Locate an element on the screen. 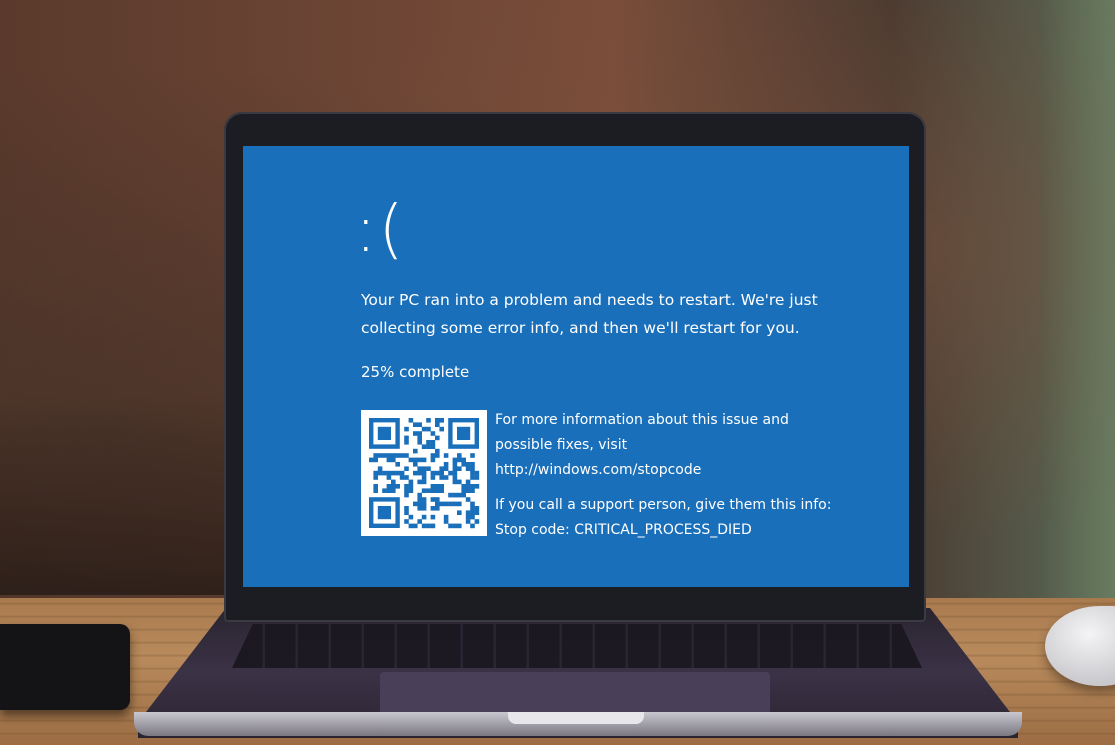  stop-code: Stop code: CRITICAL_PROCESS_DIED is located at coordinates (623, 530).